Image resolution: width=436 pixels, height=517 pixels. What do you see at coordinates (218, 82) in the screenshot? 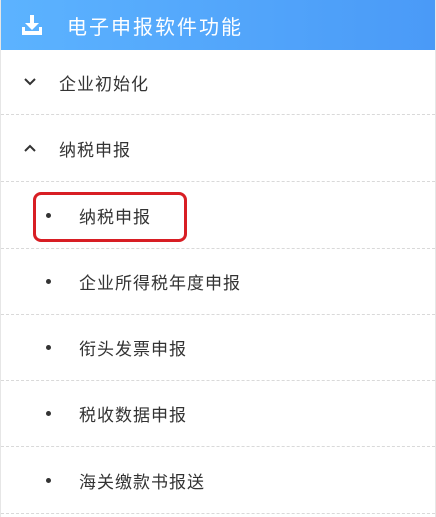
I see `menu-group-enterprise-init: 企业初始化` at bounding box center [218, 82].